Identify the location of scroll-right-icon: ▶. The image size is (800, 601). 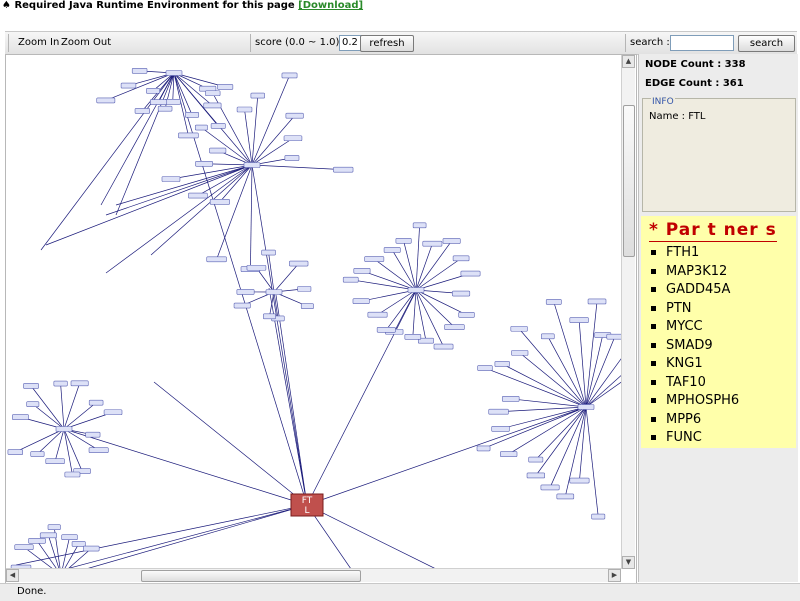
(614, 575).